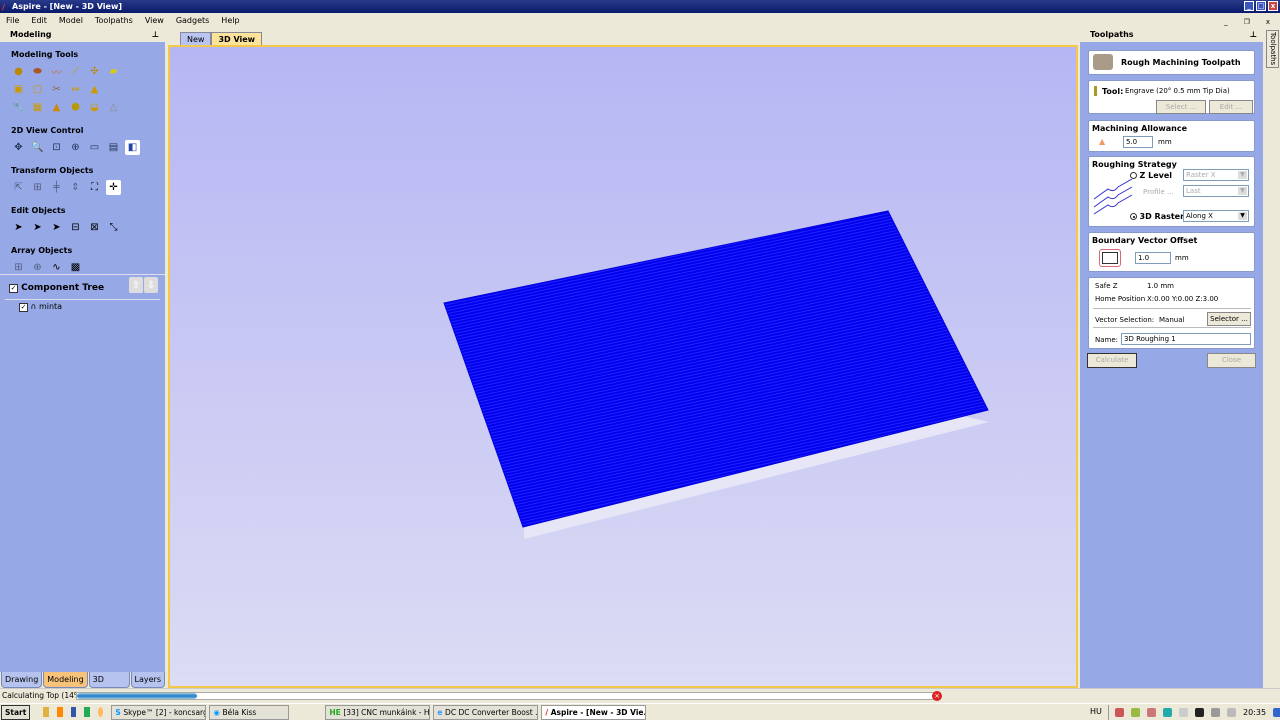 This screenshot has height=720, width=1280. Describe the element at coordinates (94, 147) in the screenshot. I see `split-view-icon: ▭` at that location.